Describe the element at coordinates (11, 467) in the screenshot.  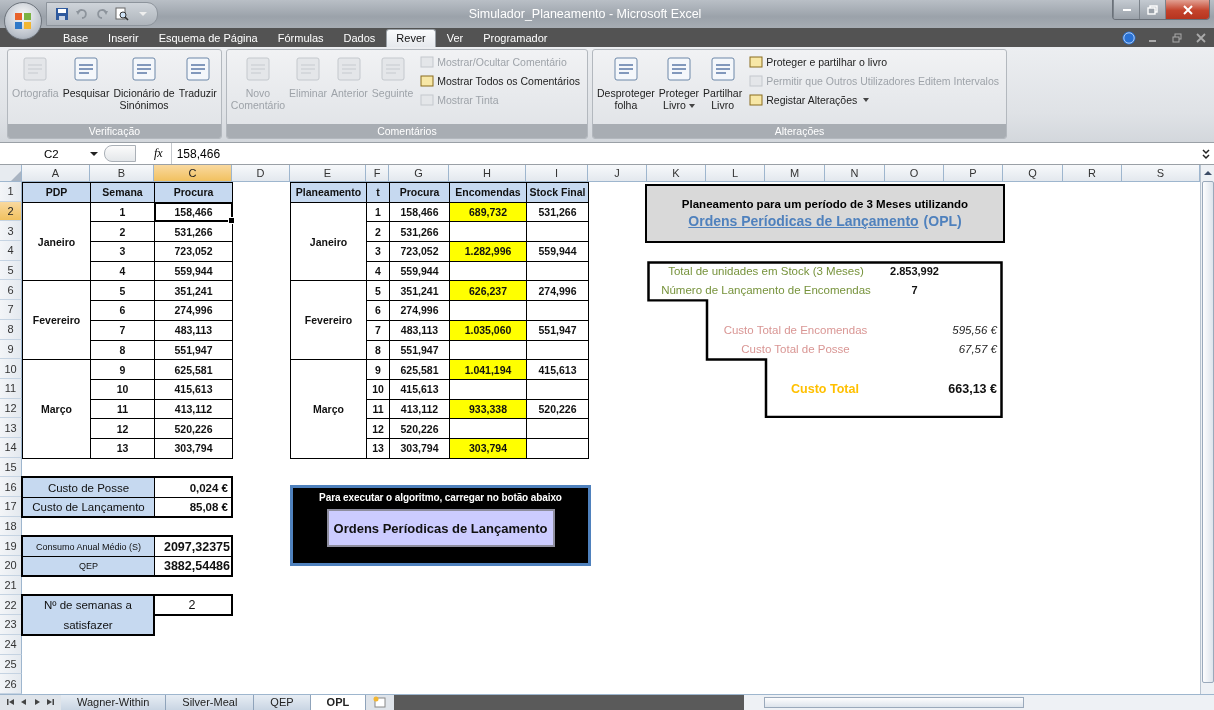
I see `row-header: 15` at that location.